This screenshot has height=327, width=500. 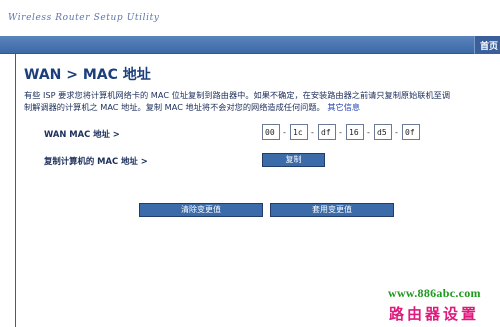 I want to click on page-title: WAN > MAC 地址, so click(x=87, y=75).